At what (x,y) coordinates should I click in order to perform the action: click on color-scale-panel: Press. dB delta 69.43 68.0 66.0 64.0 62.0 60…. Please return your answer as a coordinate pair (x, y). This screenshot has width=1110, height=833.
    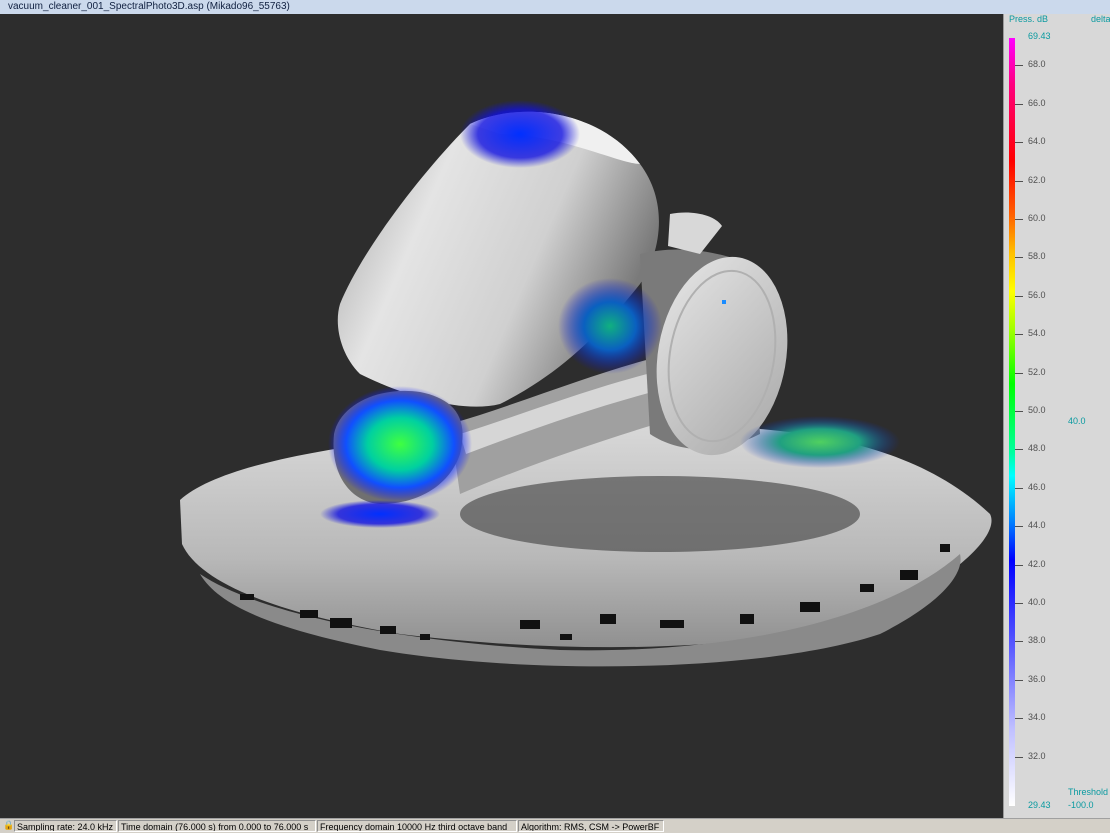
    Looking at the image, I should click on (1056, 416).